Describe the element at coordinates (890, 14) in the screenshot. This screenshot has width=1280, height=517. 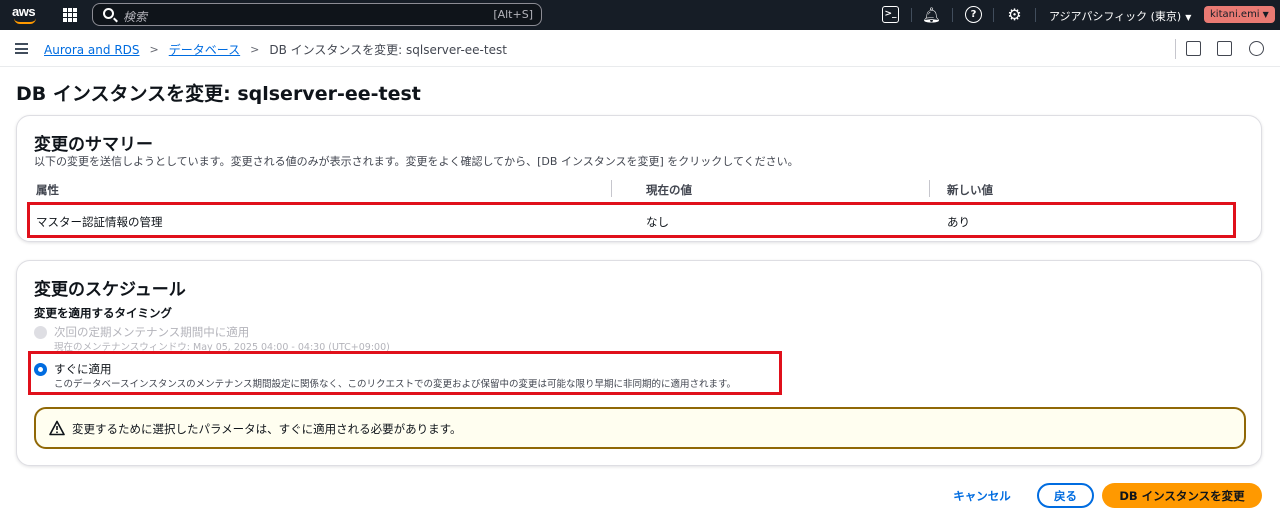
I see `cloudshell-icon: >_` at that location.